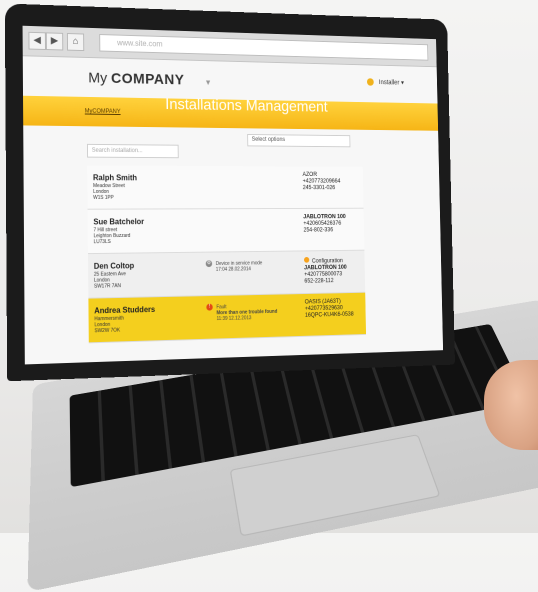 The image size is (538, 592). I want to click on user-icon, so click(370, 82).